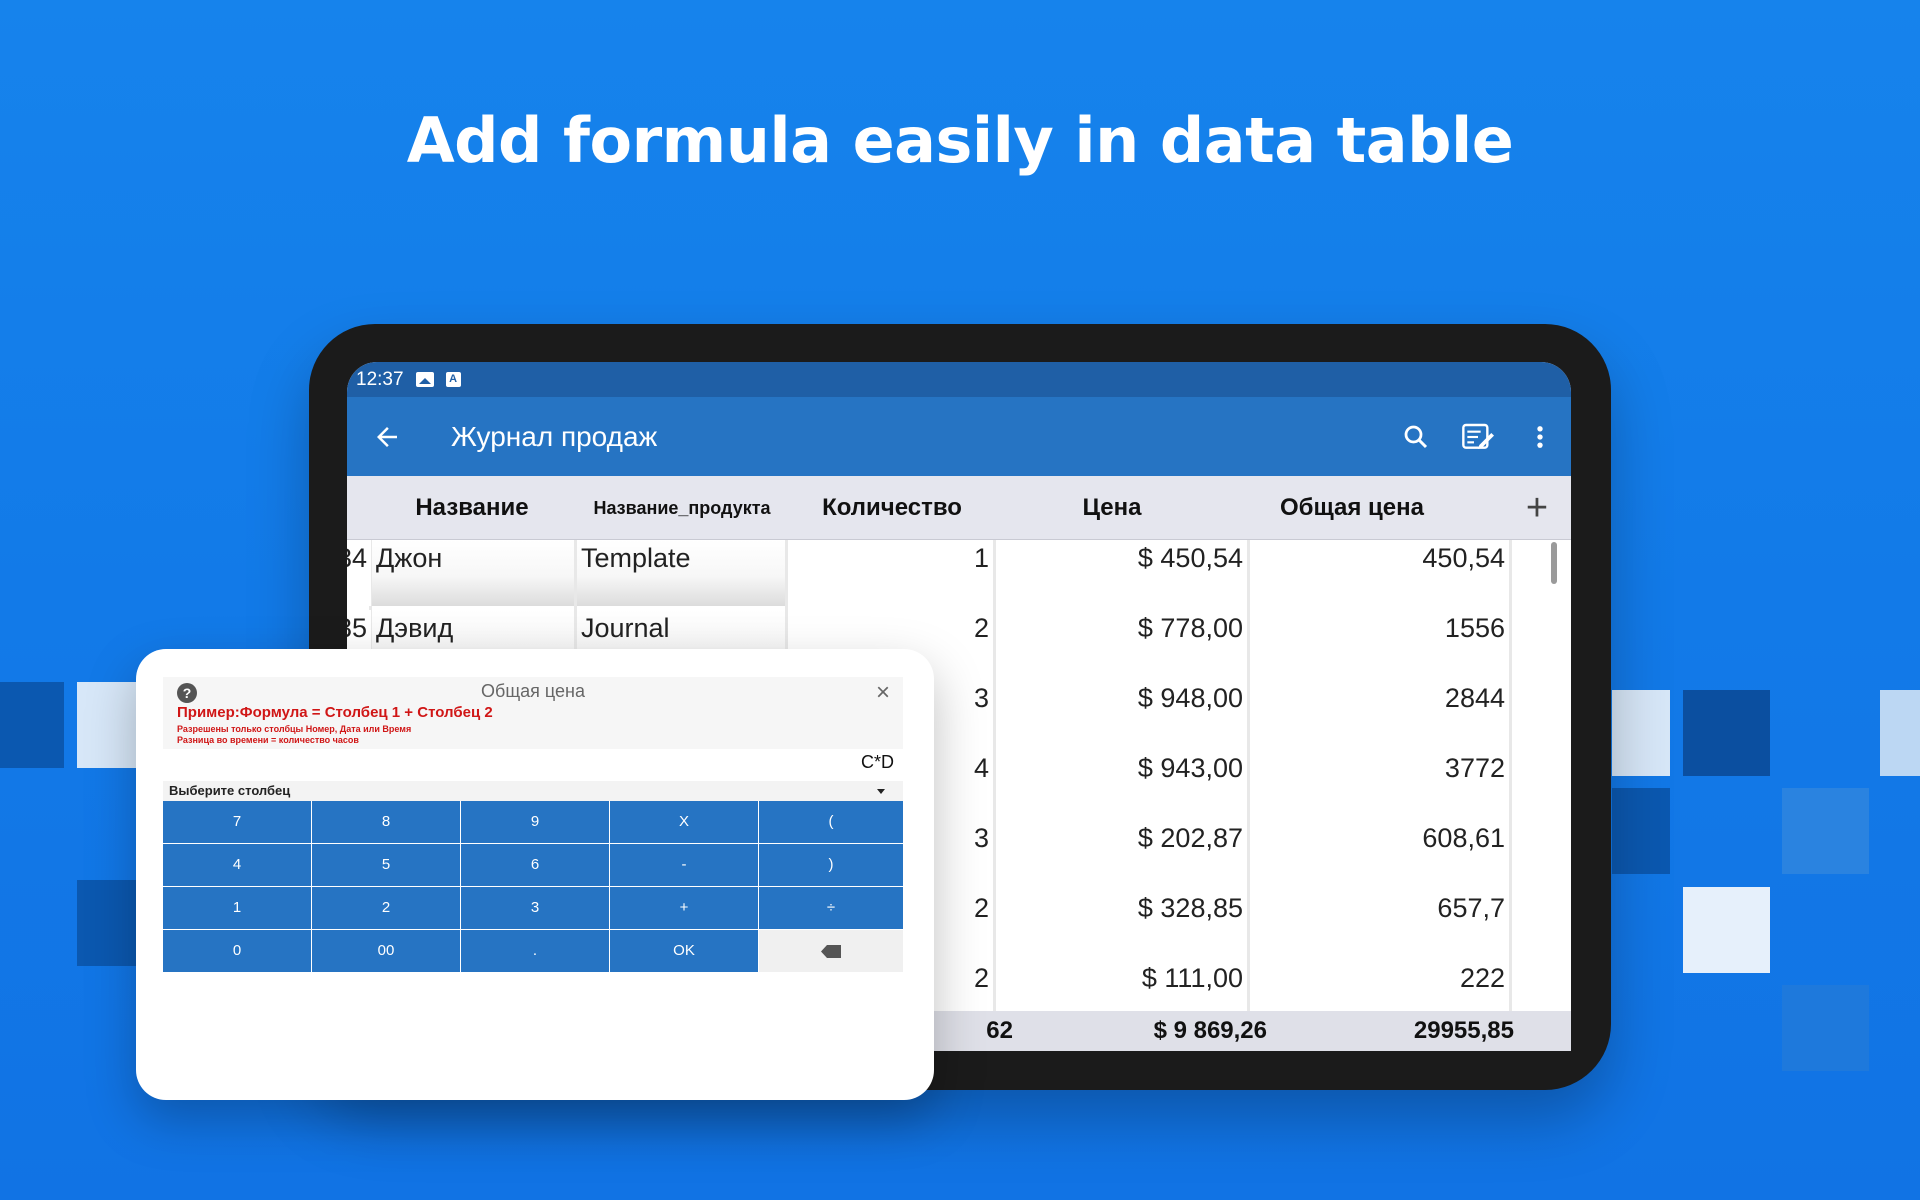 Image resolution: width=1920 pixels, height=1200 pixels. What do you see at coordinates (1210, 1030) in the screenshot?
I see `total-price: $ 9 869,26` at bounding box center [1210, 1030].